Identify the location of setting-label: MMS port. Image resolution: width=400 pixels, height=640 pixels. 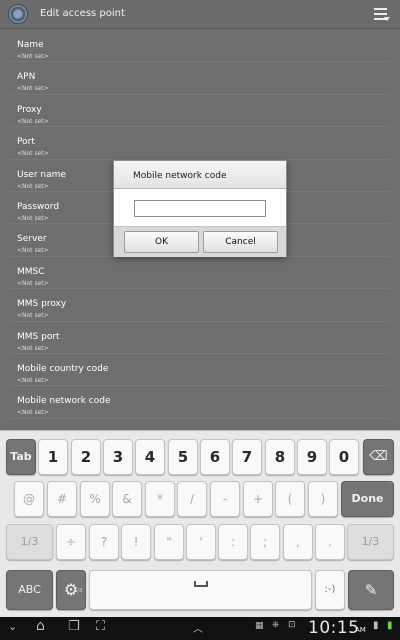
(38, 336).